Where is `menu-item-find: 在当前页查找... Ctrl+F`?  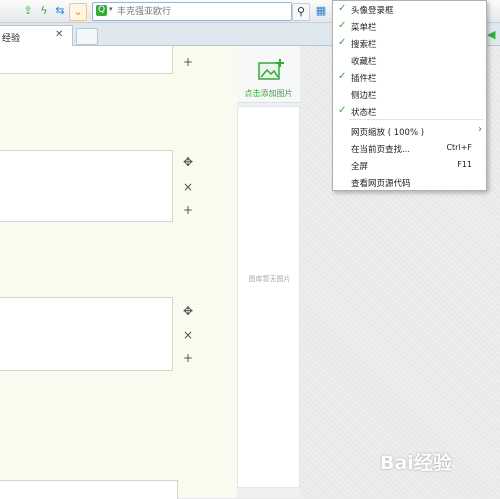 menu-item-find: 在当前页查找... Ctrl+F is located at coordinates (409, 148).